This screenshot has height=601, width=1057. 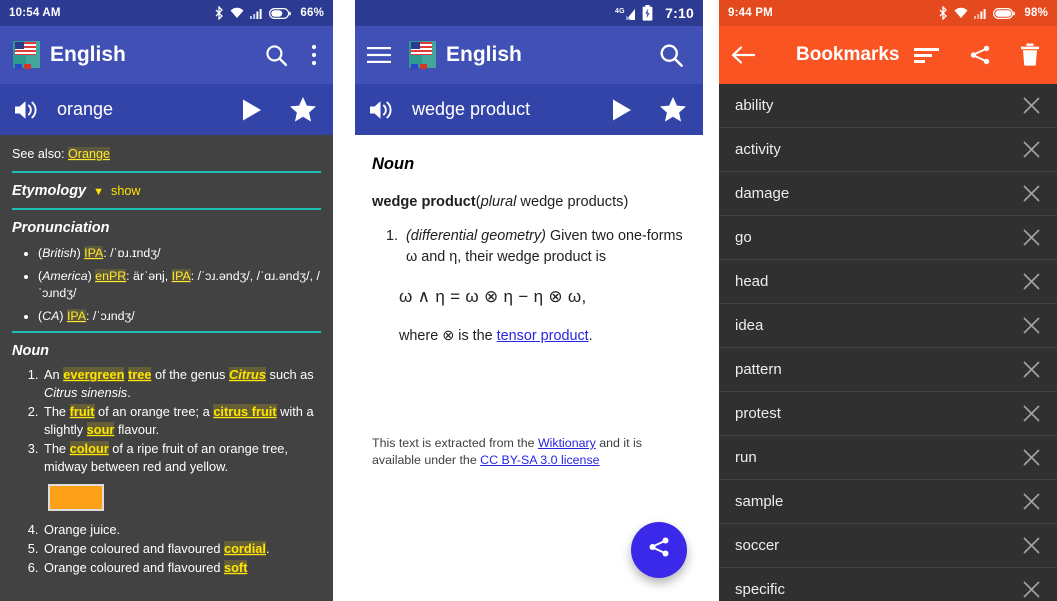 What do you see at coordinates (980, 55) in the screenshot?
I see `share-icon` at bounding box center [980, 55].